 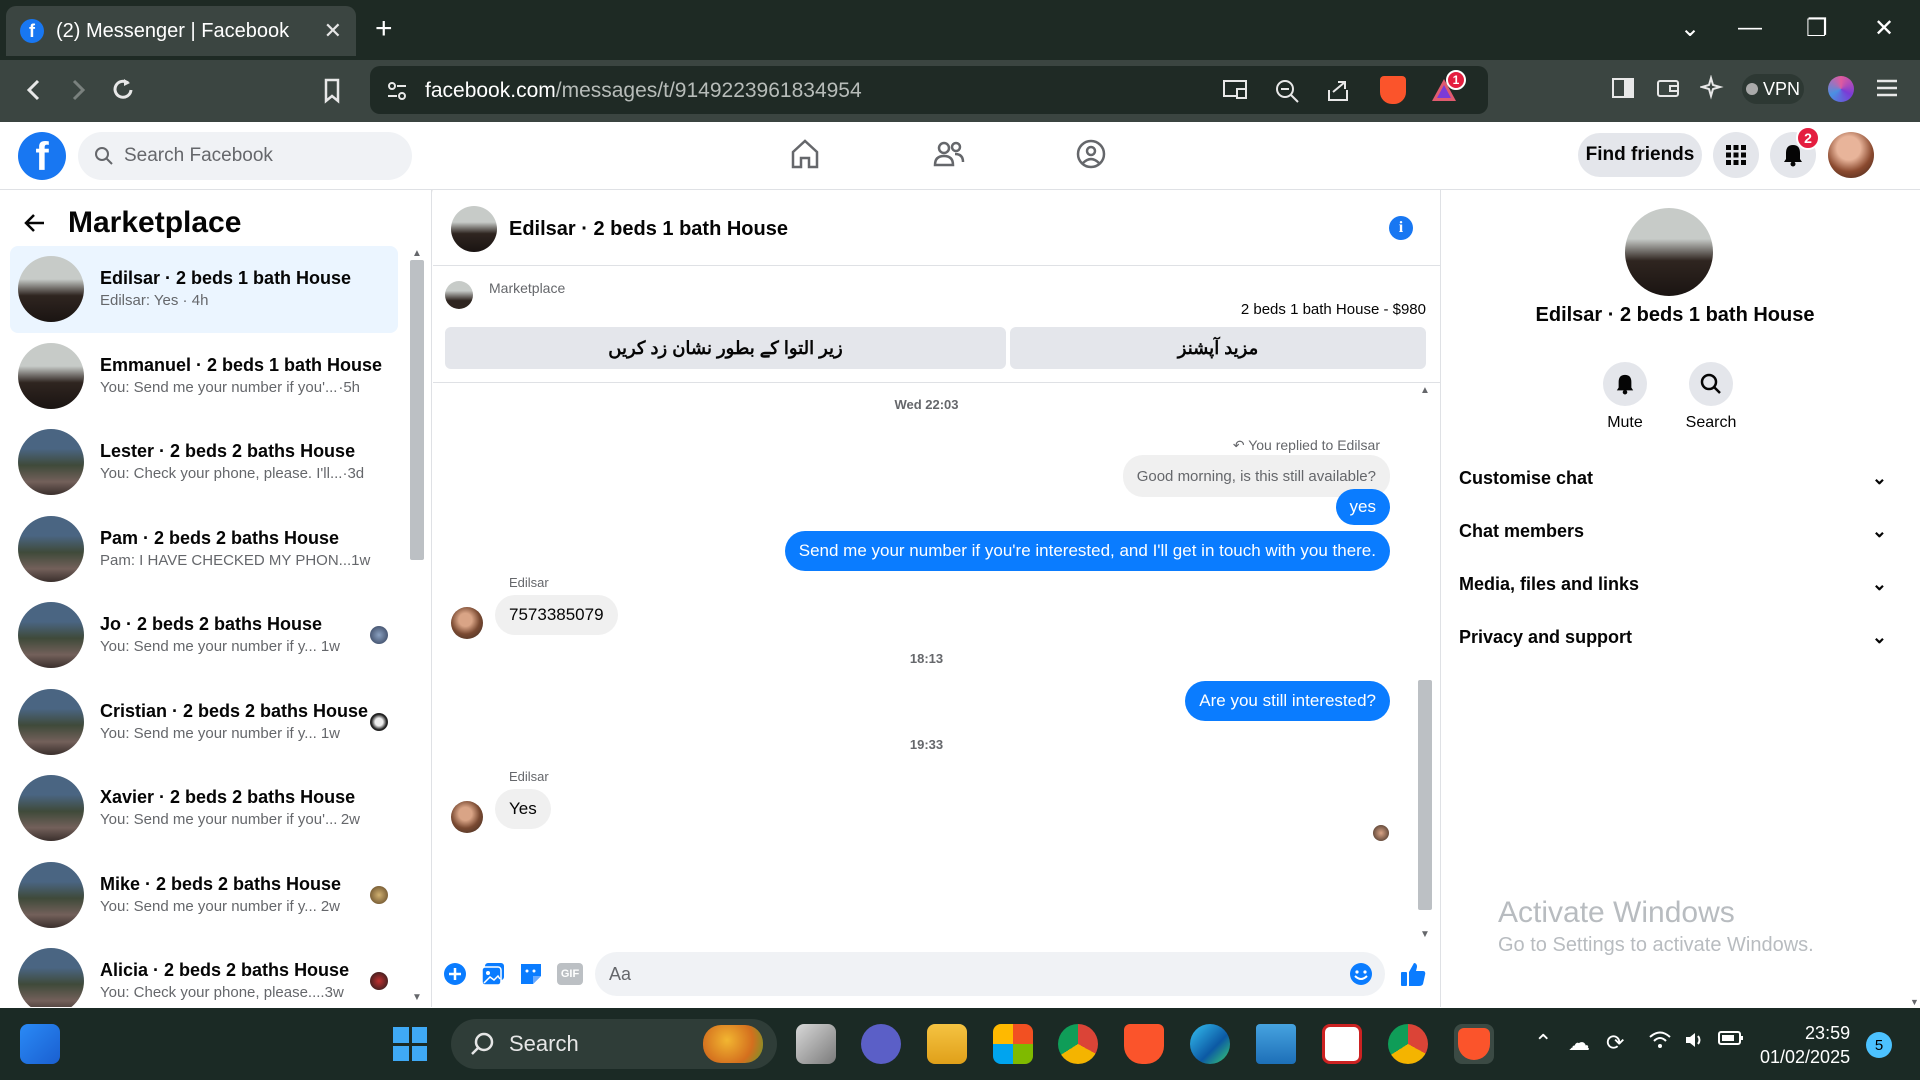 What do you see at coordinates (459, 295) in the screenshot?
I see `listing-thumbnail` at bounding box center [459, 295].